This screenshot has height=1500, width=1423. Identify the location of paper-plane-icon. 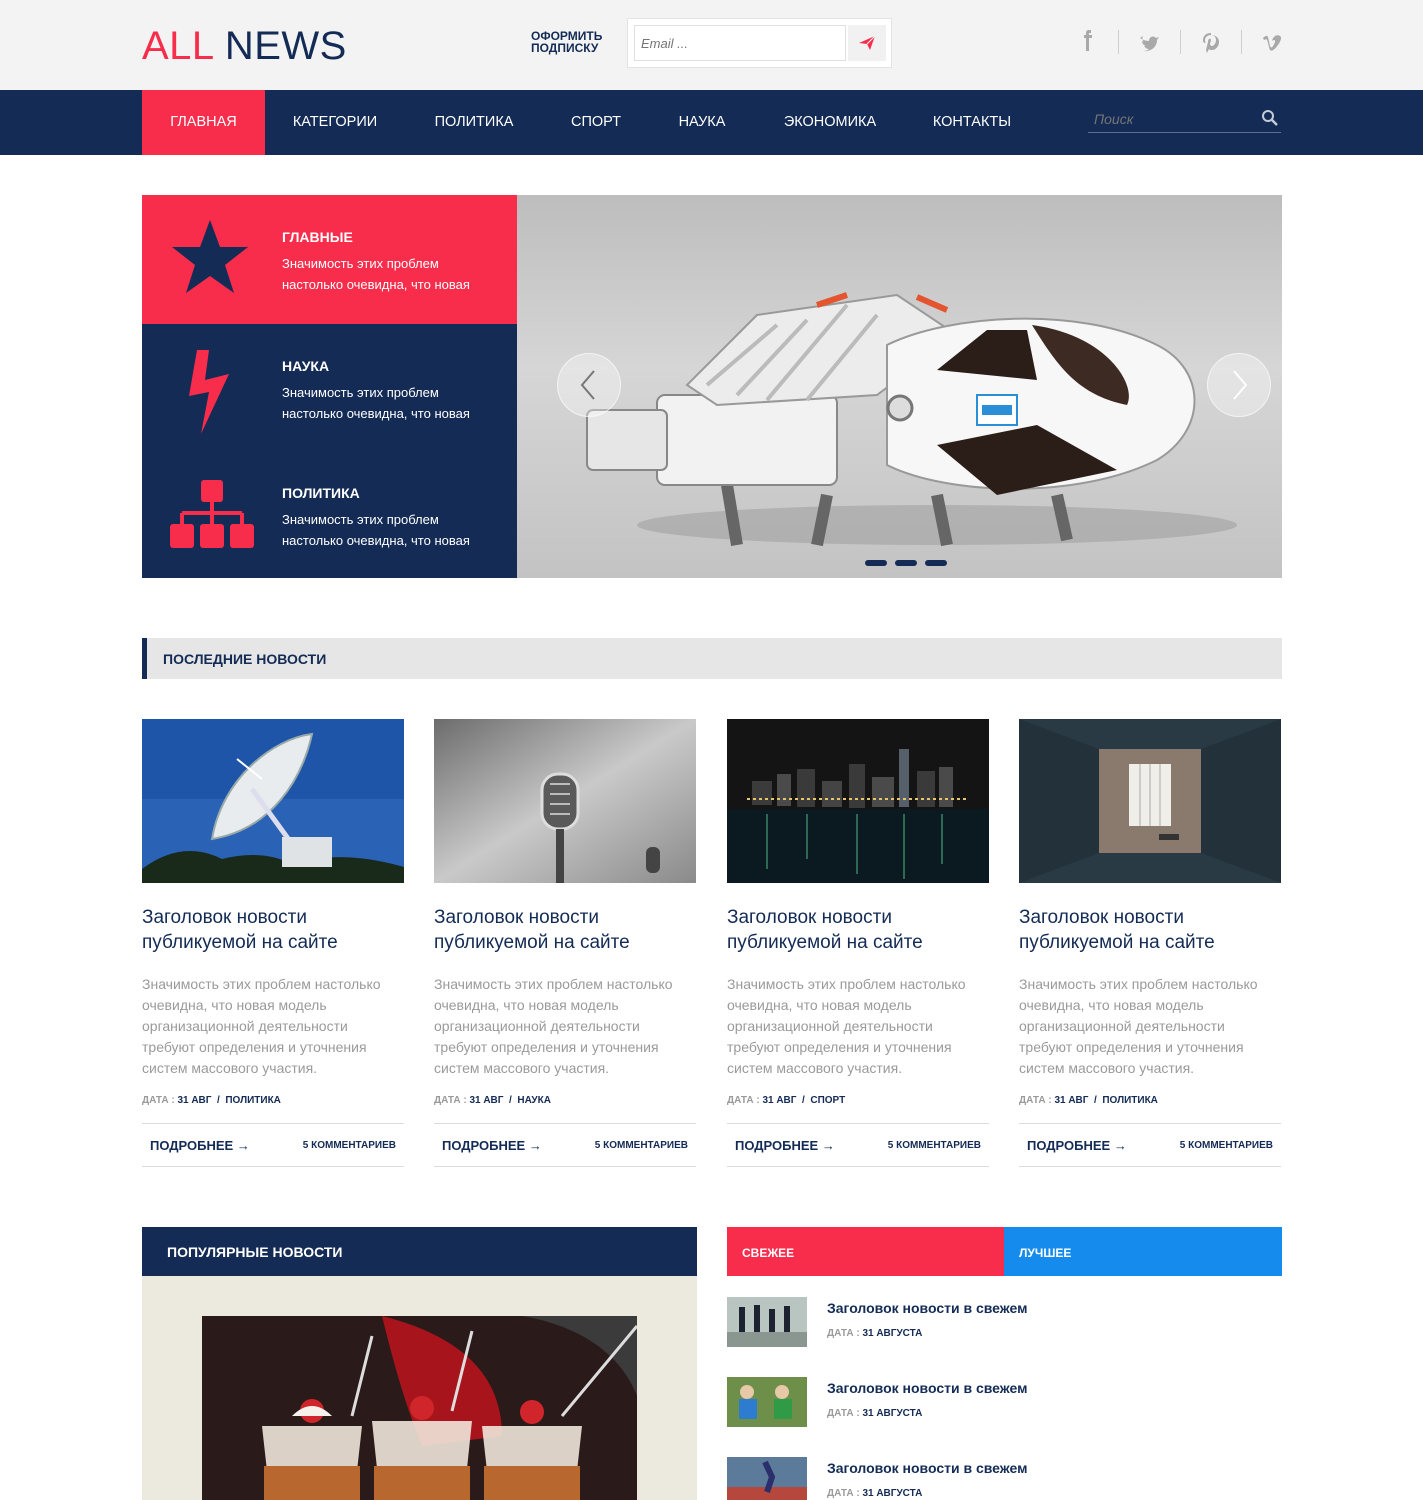
(867, 42).